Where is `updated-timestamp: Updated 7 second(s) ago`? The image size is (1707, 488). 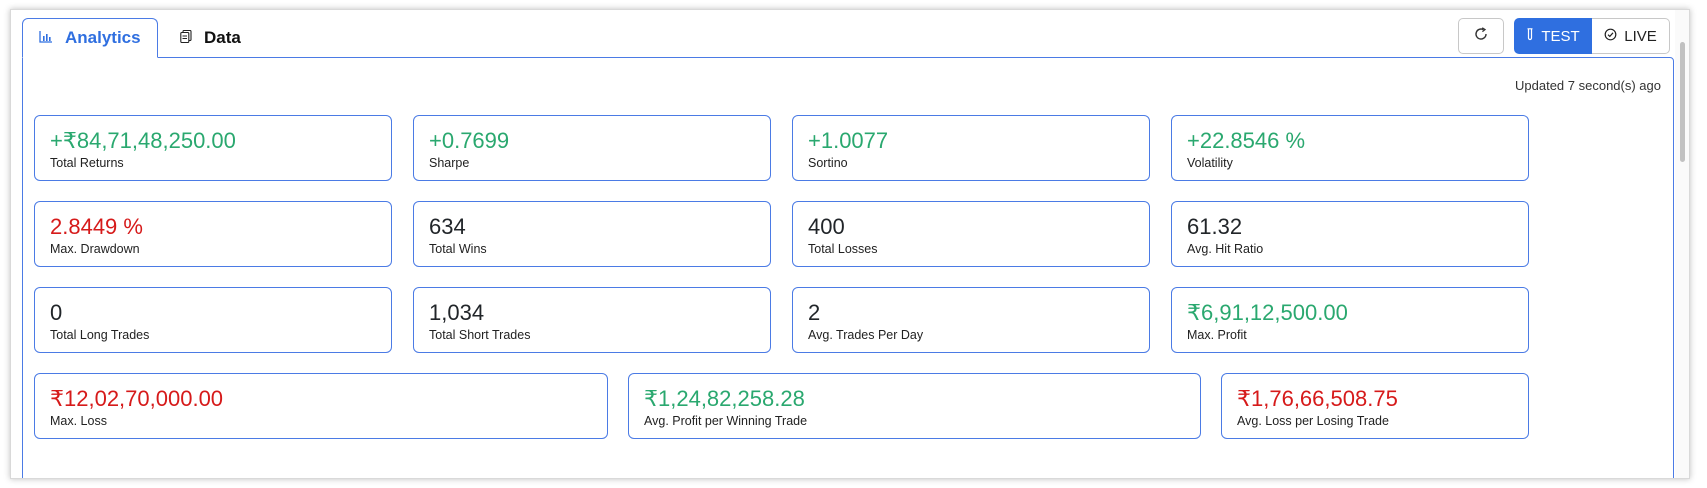
updated-timestamp: Updated 7 second(s) ago is located at coordinates (1588, 85).